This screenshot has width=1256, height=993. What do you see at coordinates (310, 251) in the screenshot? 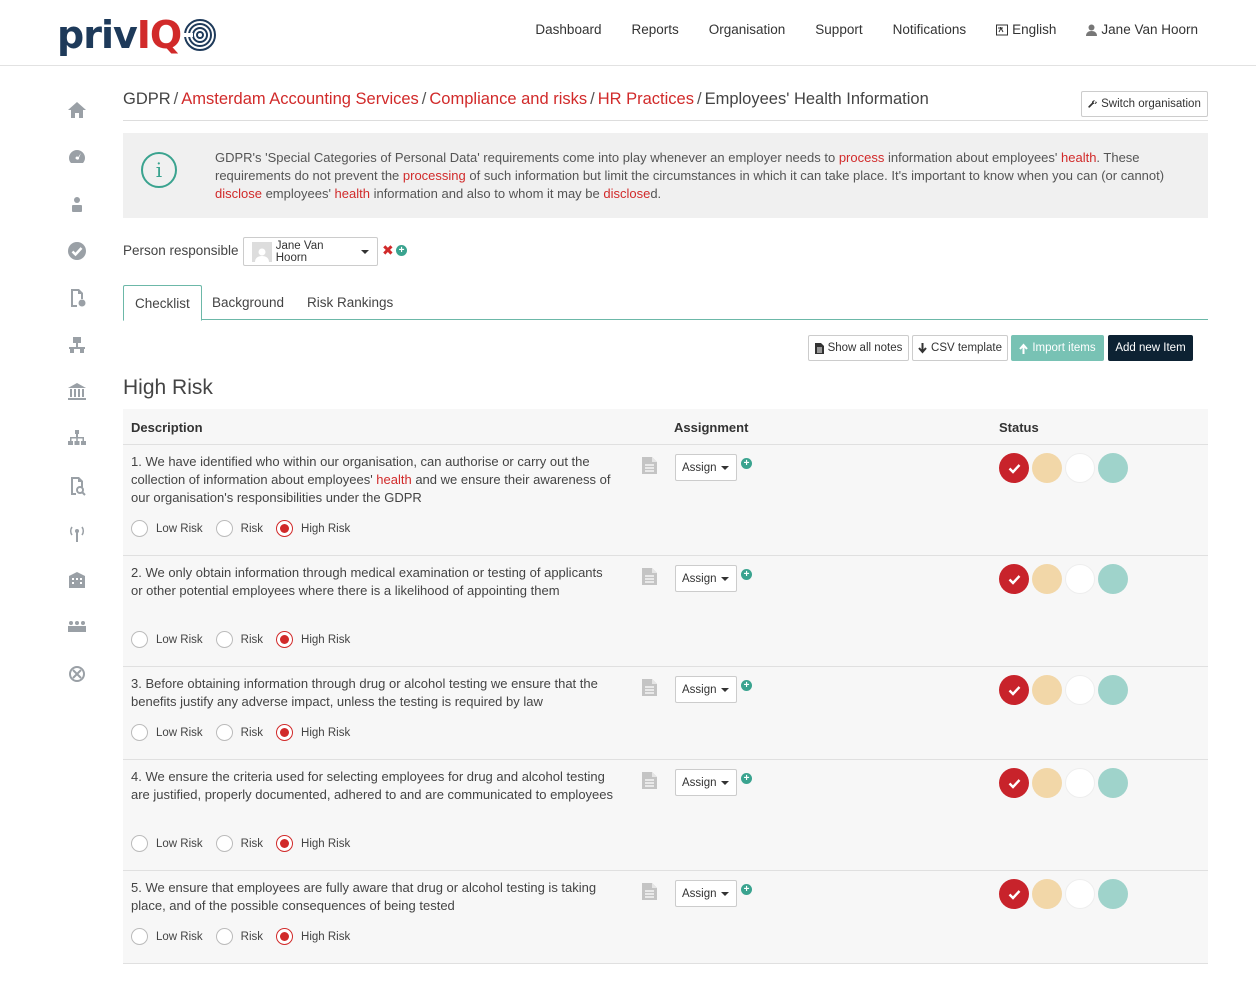
I see `person-responsible-select: Jane Van Hoorn` at bounding box center [310, 251].